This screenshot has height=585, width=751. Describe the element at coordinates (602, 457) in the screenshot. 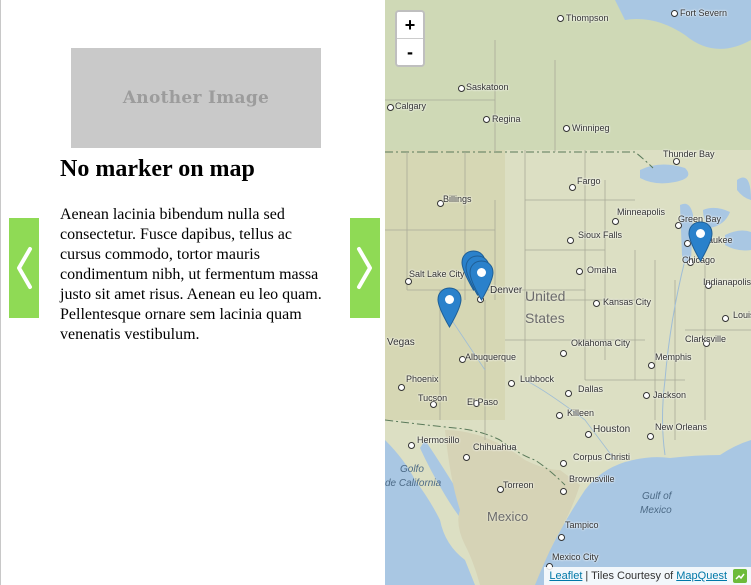

I see `city-label: Corpus Christi` at that location.